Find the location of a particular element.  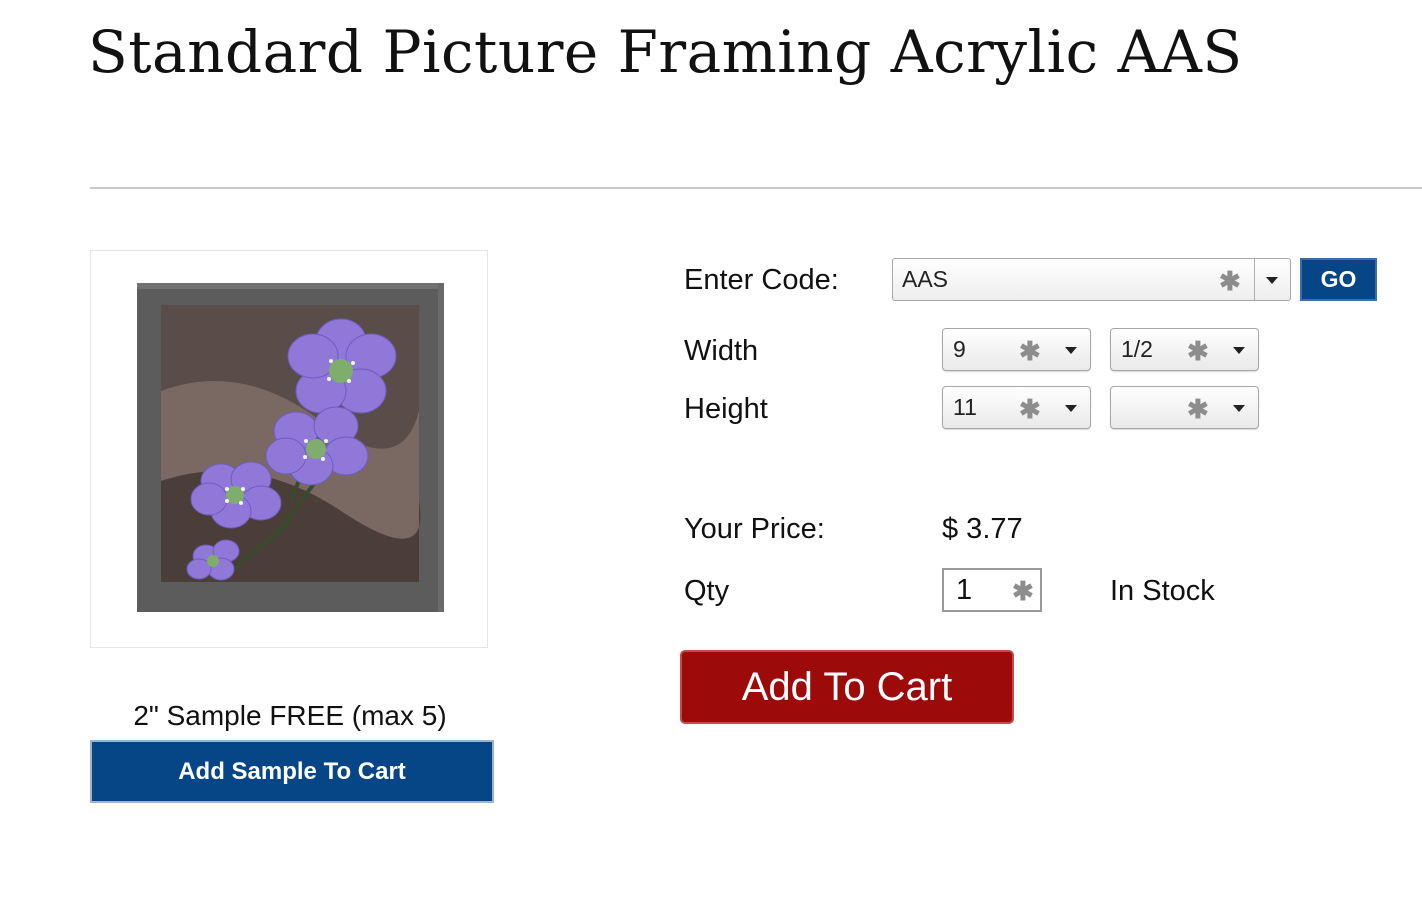

product-image is located at coordinates (289, 449).